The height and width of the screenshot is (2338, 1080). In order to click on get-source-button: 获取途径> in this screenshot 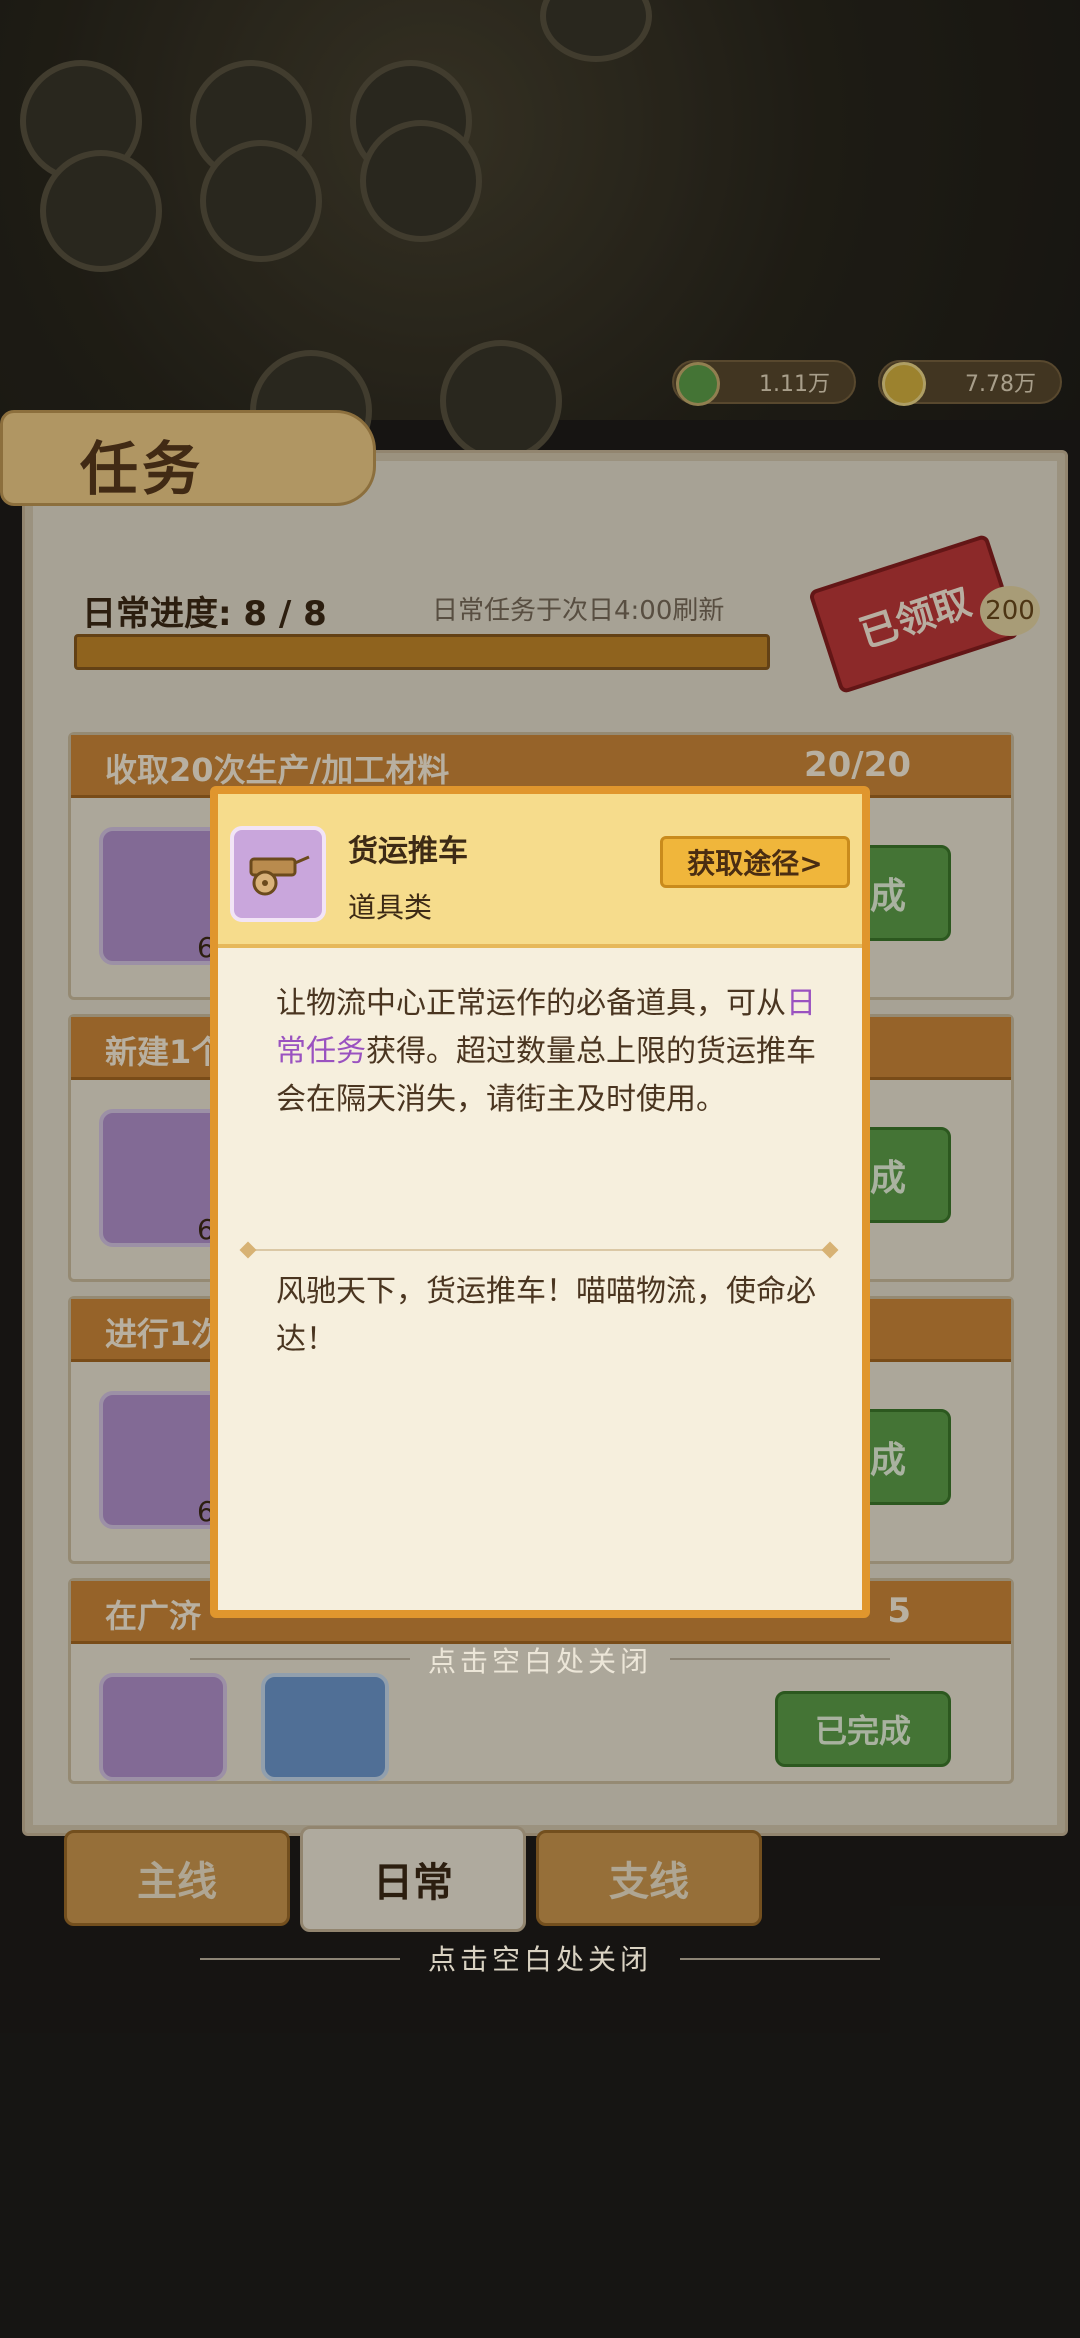, I will do `click(755, 862)`.